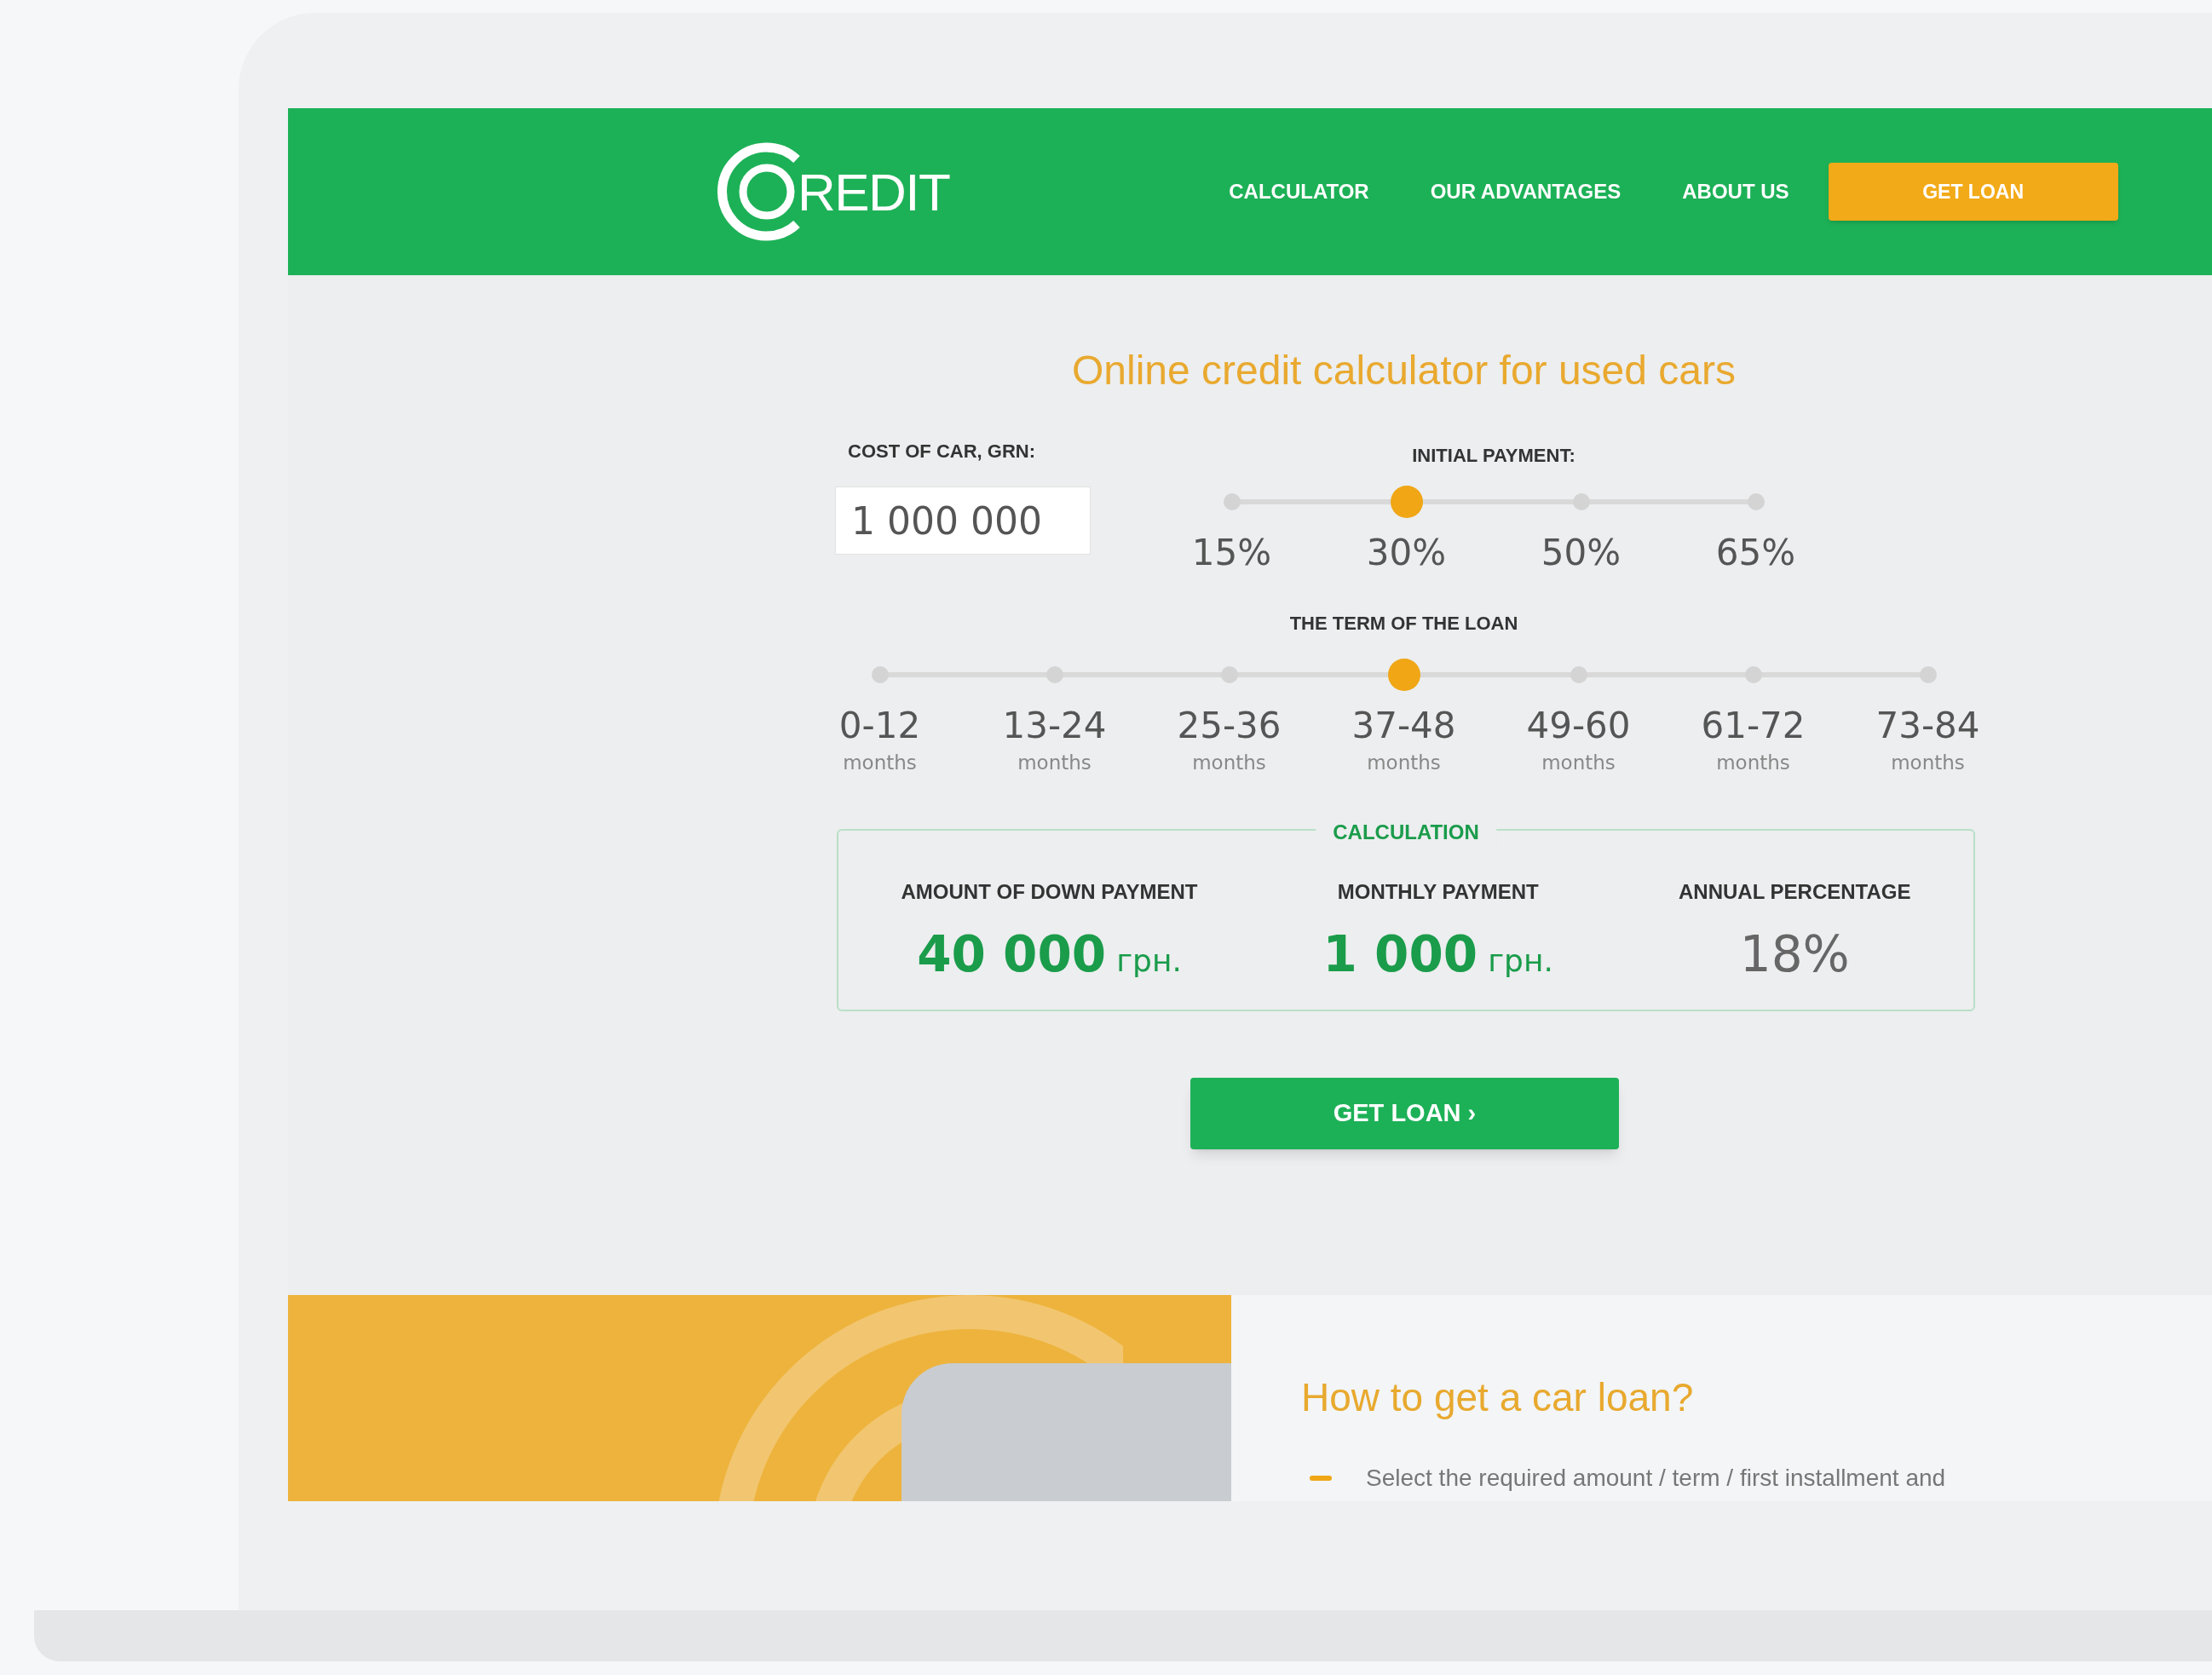  Describe the element at coordinates (1578, 726) in the screenshot. I see `option-label: 49-60` at that location.